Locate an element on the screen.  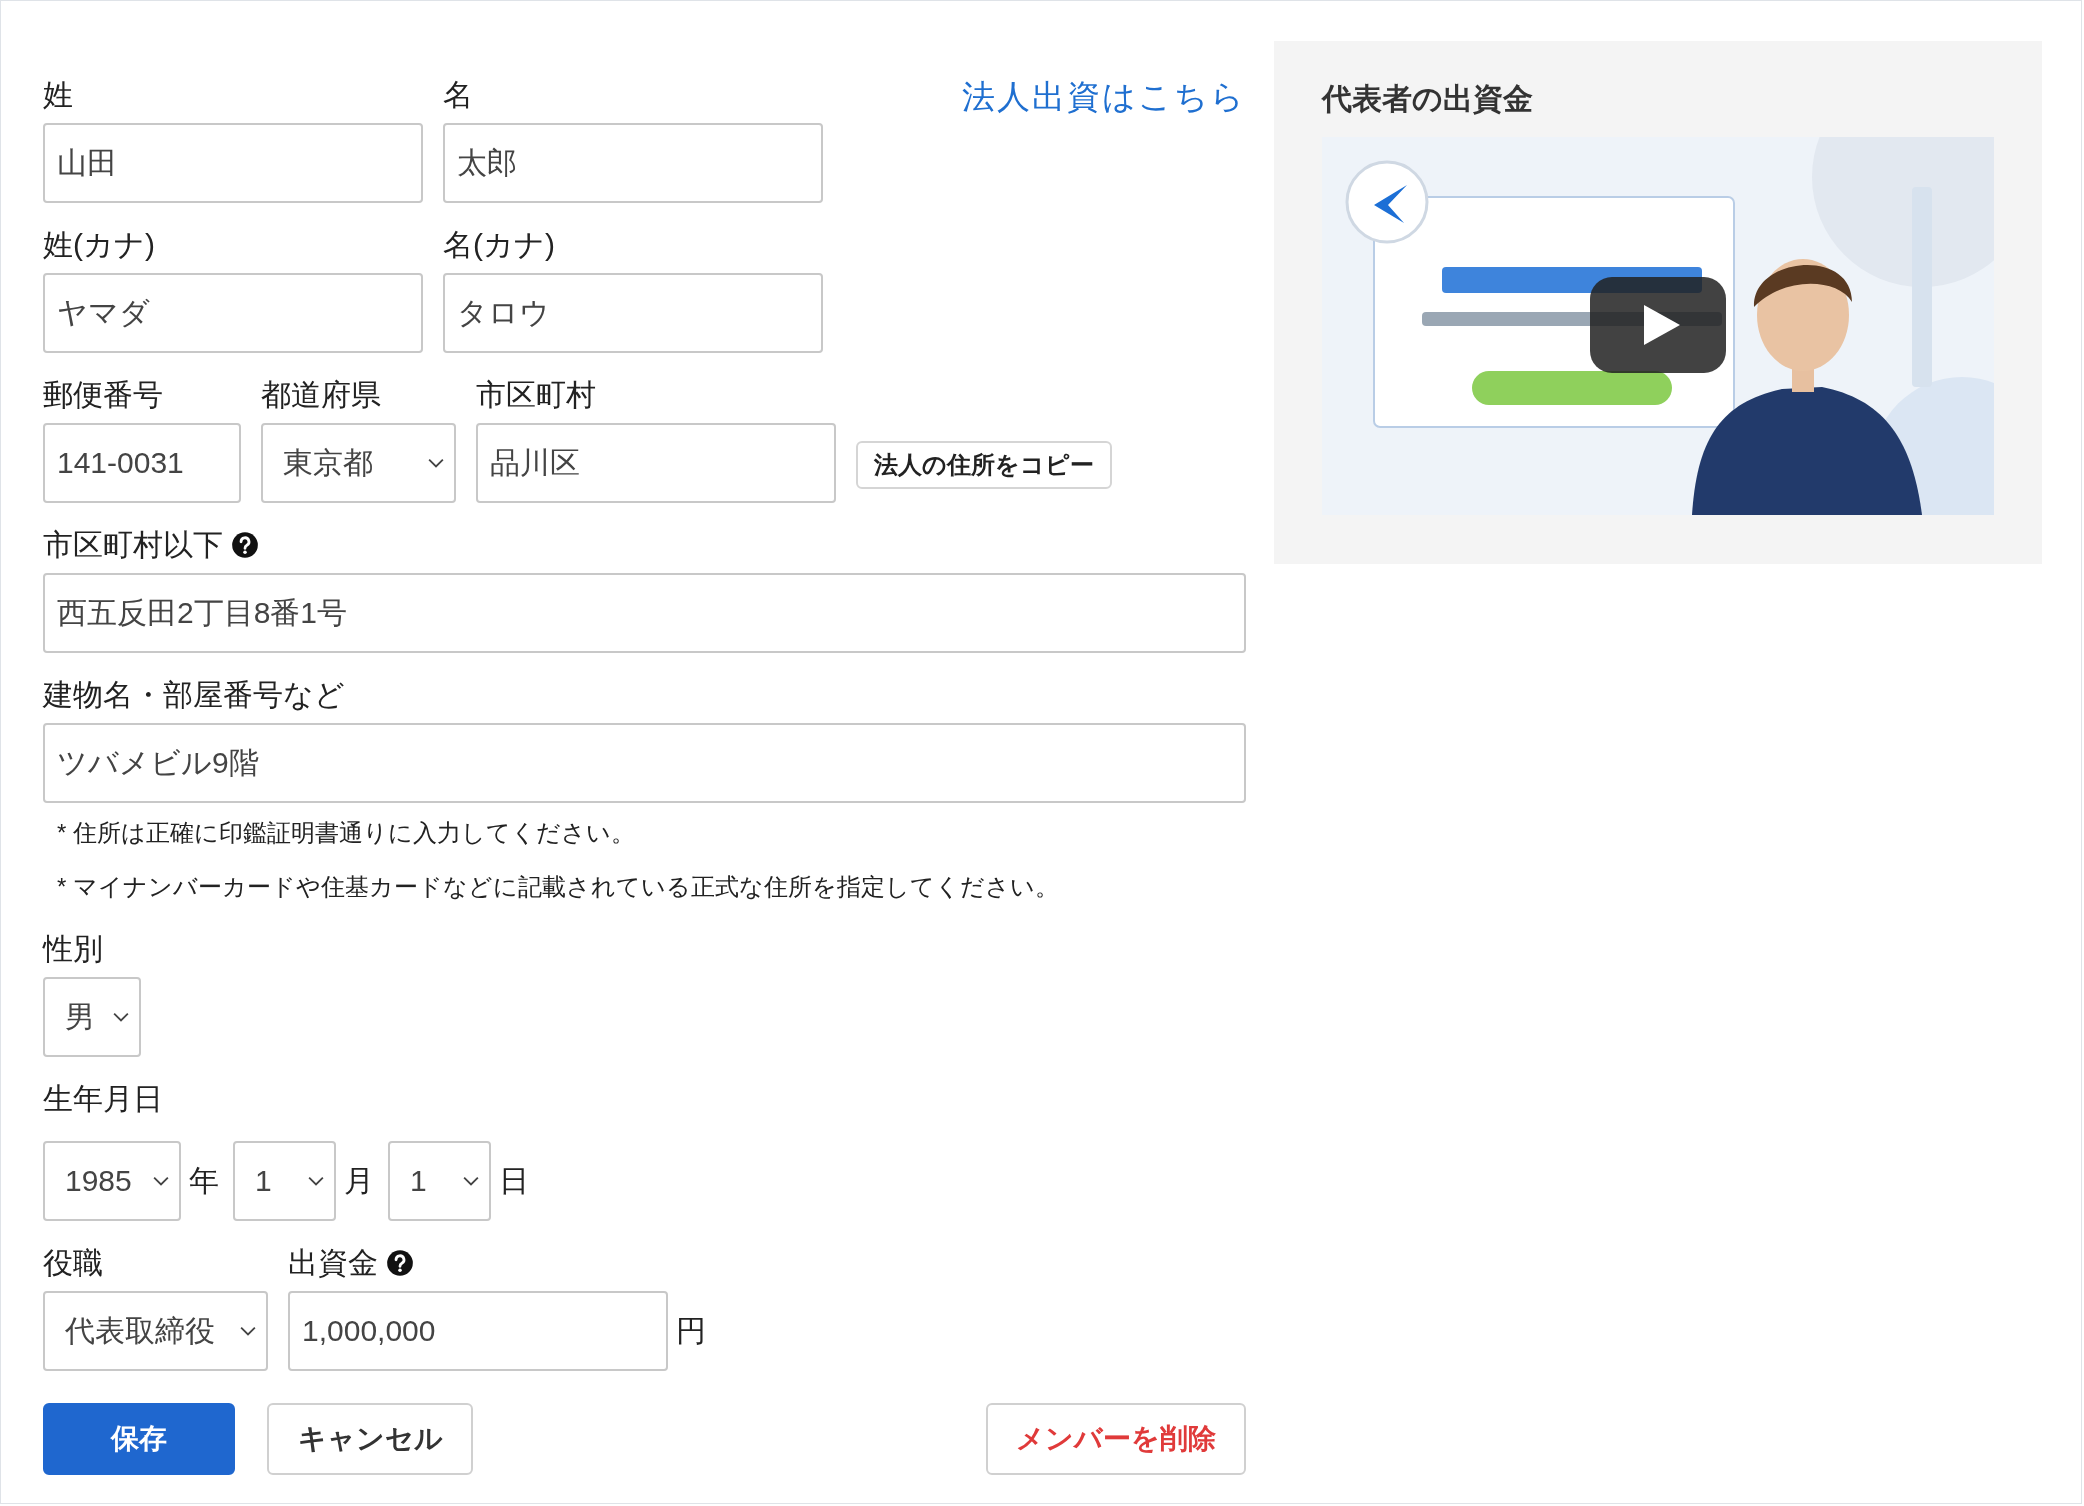
field-label: 性別 is located at coordinates (73, 949).